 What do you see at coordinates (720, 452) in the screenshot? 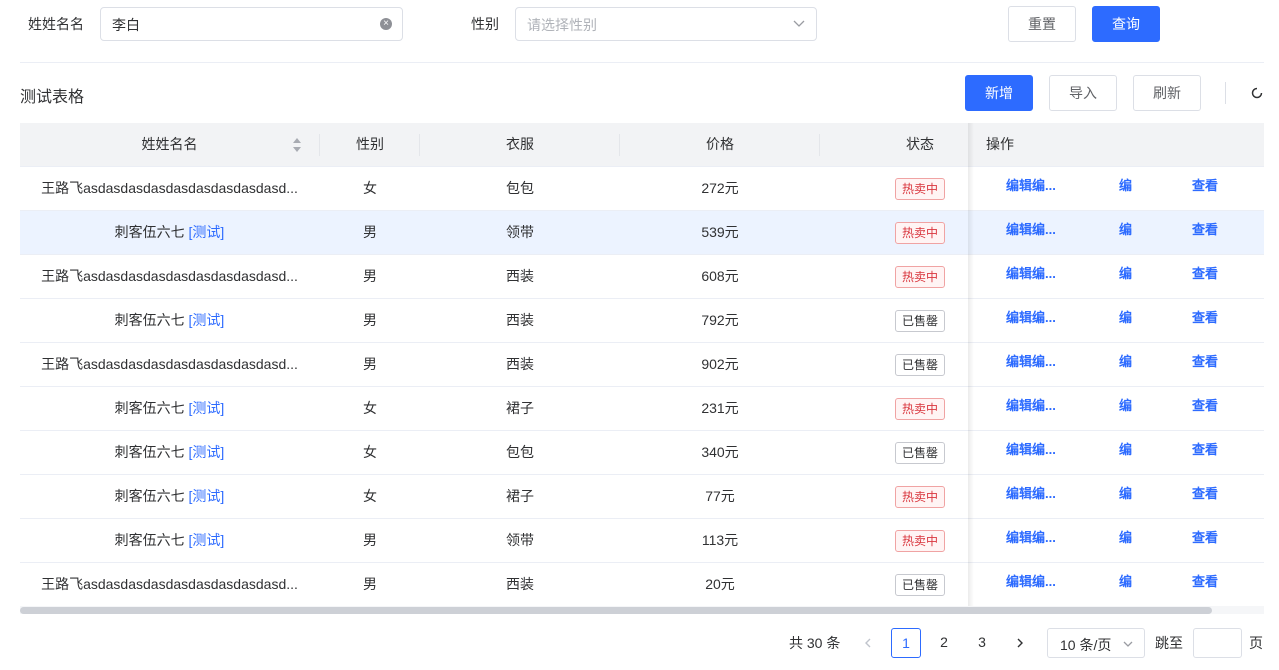
I see `cell-price: 340元` at bounding box center [720, 452].